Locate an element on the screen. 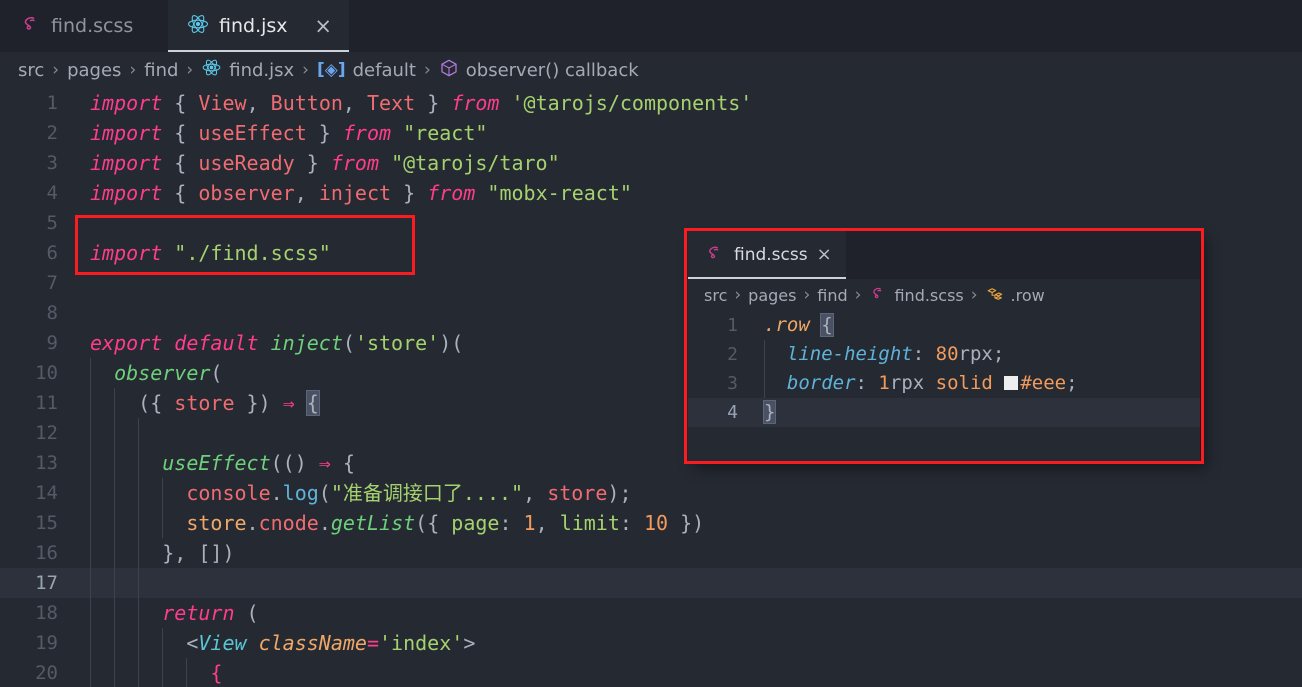  code-token: #eee is located at coordinates (1043, 383).